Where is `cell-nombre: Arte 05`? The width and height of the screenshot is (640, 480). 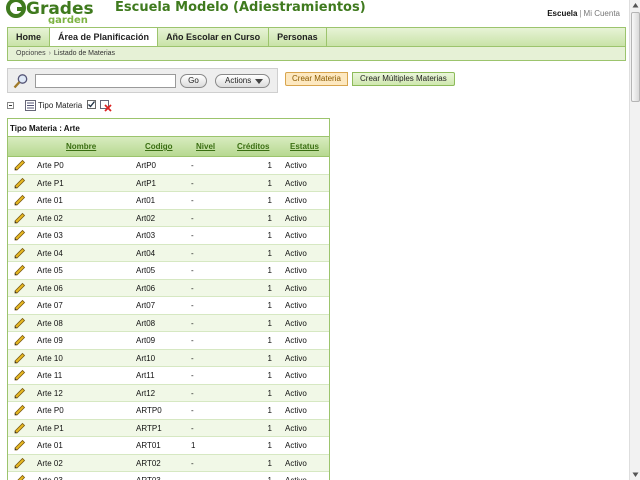 cell-nombre: Arte 05 is located at coordinates (50, 270).